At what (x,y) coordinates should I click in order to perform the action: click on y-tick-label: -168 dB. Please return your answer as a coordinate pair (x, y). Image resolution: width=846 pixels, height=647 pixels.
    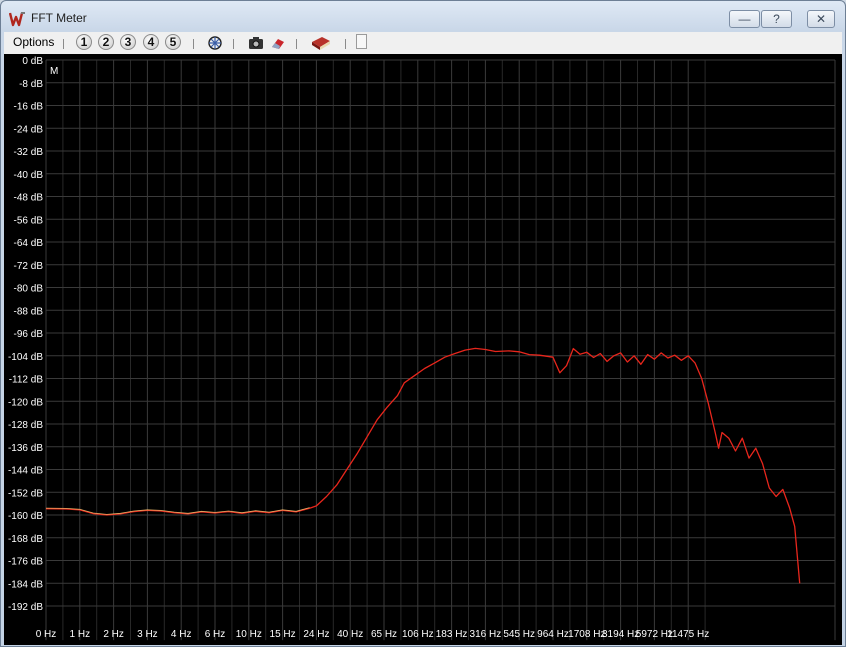
    Looking at the image, I should click on (25, 539).